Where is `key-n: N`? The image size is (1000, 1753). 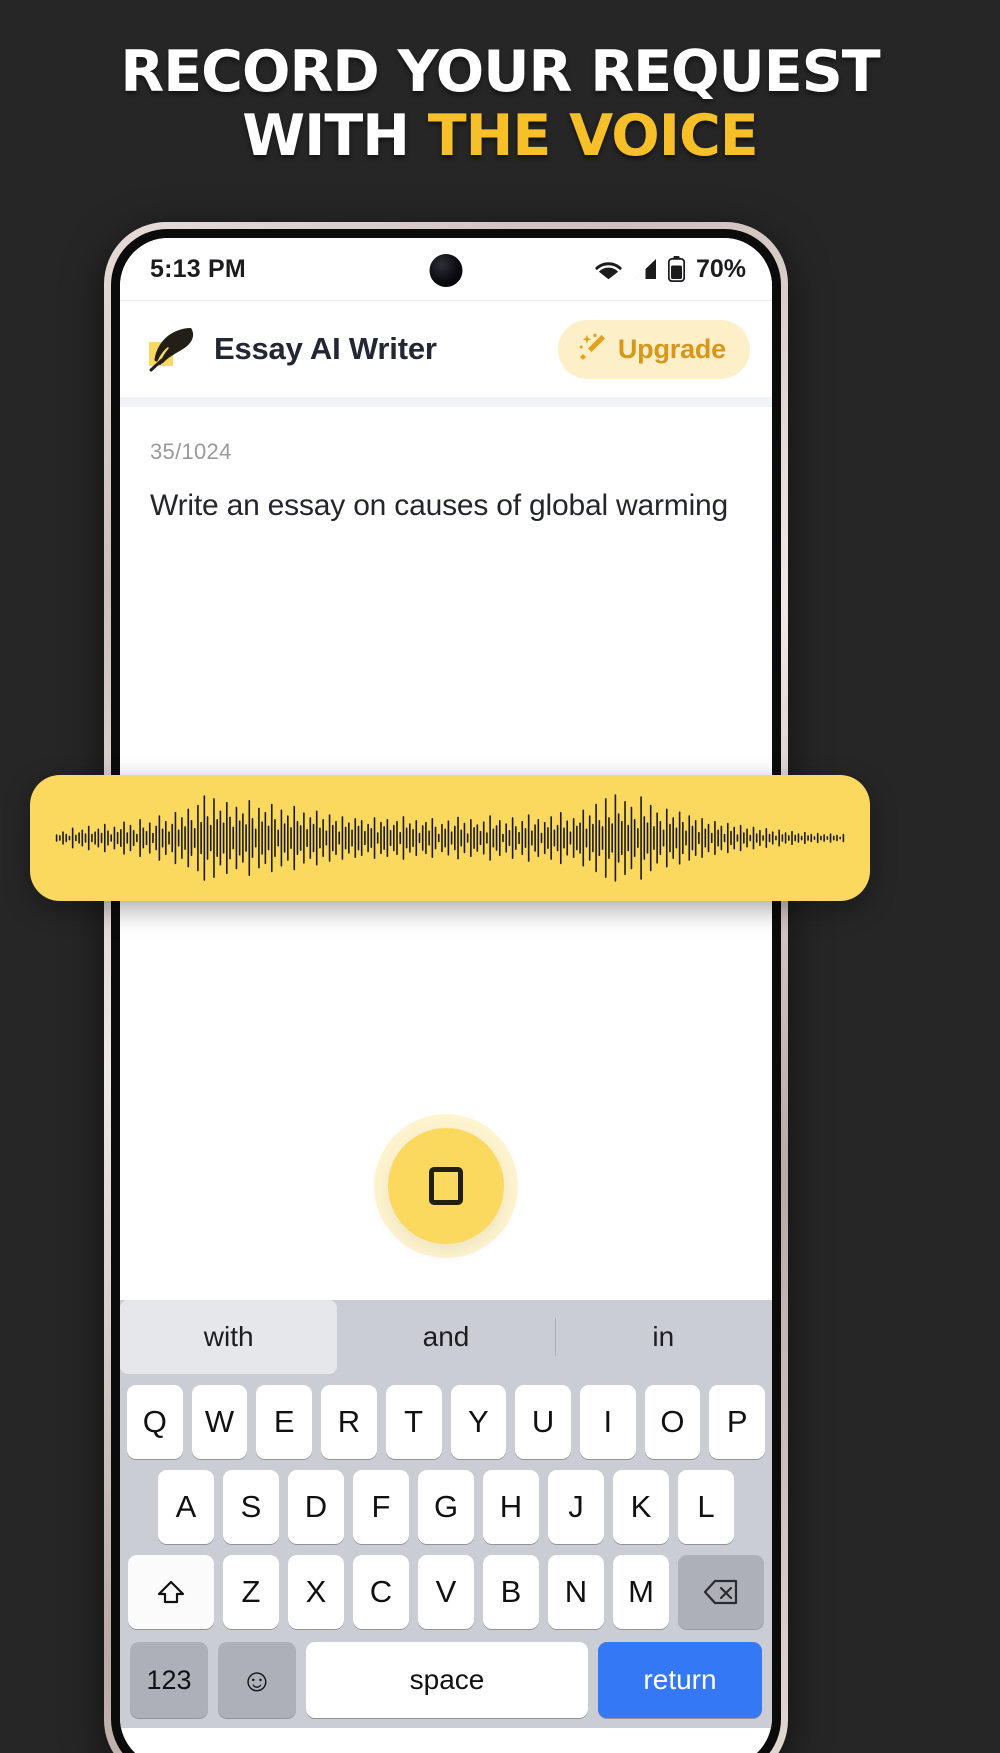
key-n: N is located at coordinates (576, 1592).